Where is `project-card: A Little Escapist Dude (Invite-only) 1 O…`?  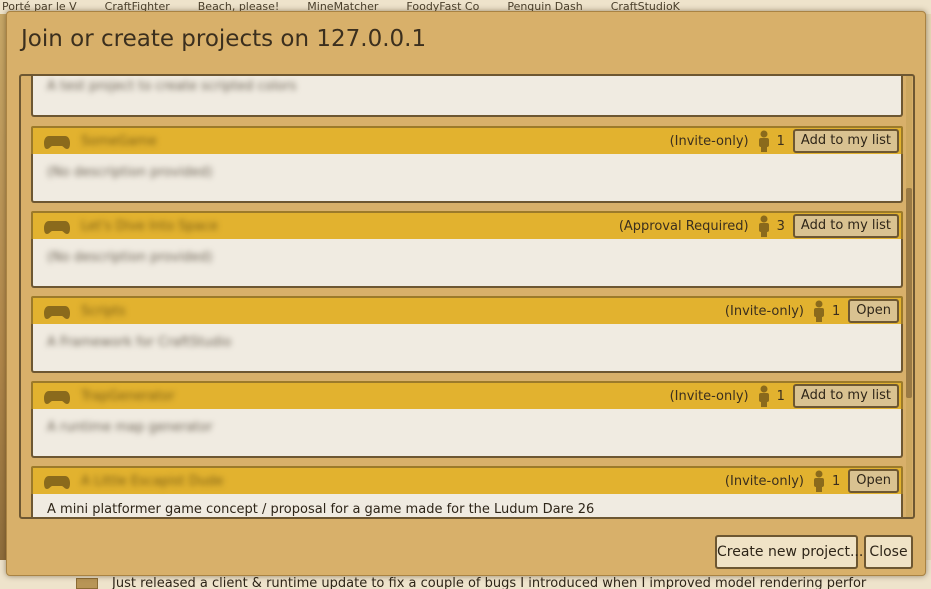 project-card: A Little Escapist Dude (Invite-only) 1 O… is located at coordinates (467, 491).